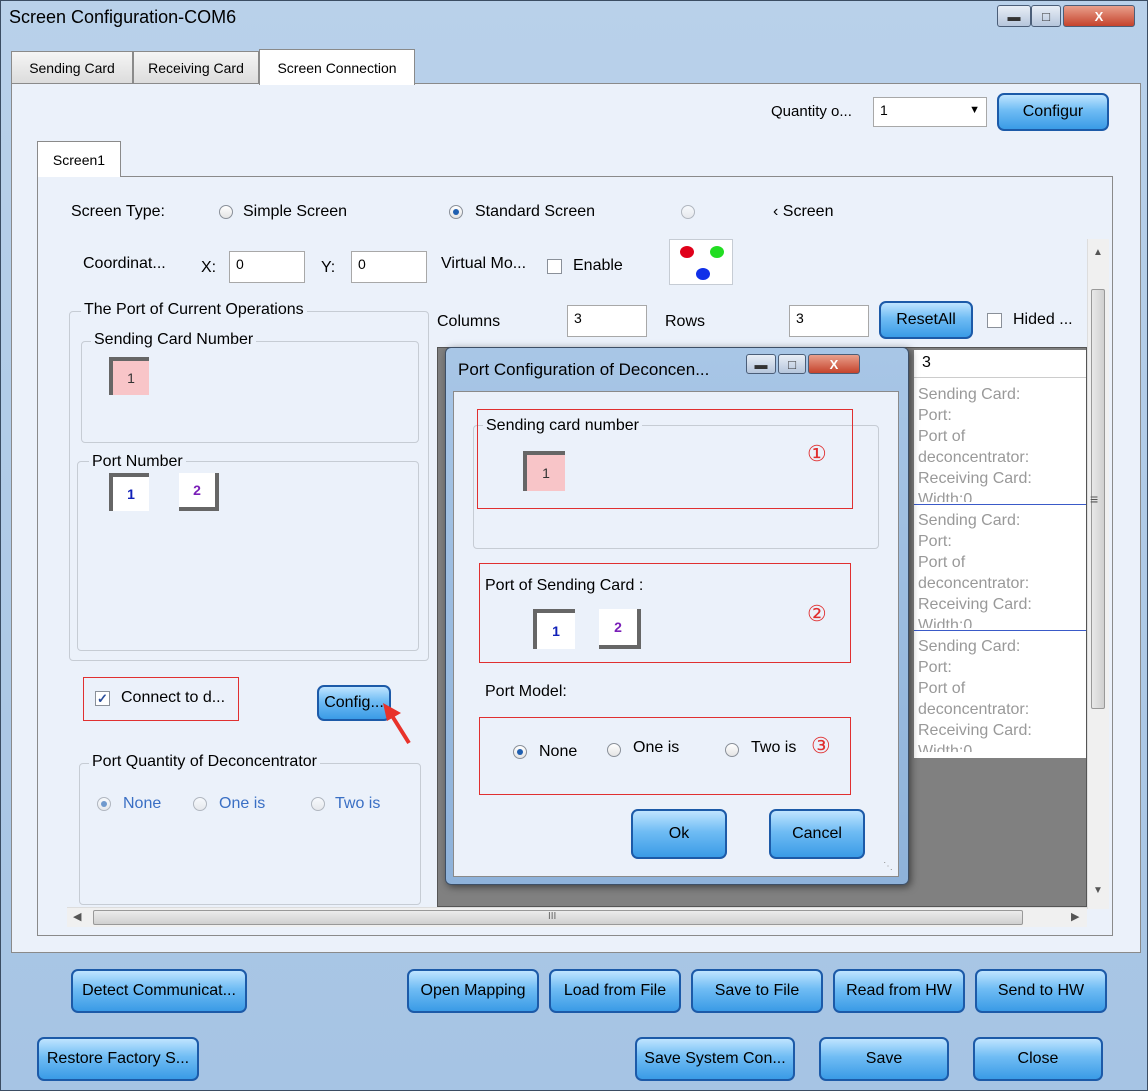  I want to click on dialog-cancel-button: Cancel, so click(817, 834).